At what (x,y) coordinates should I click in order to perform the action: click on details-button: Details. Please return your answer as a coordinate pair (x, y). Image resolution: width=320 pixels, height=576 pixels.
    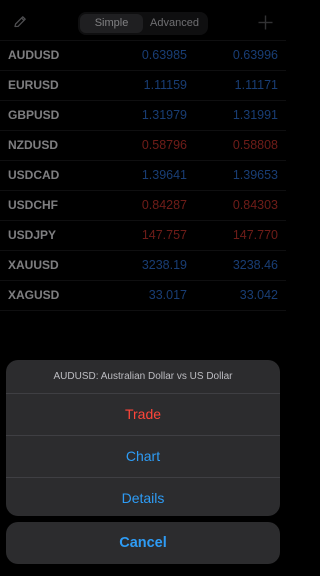
    Looking at the image, I should click on (143, 497).